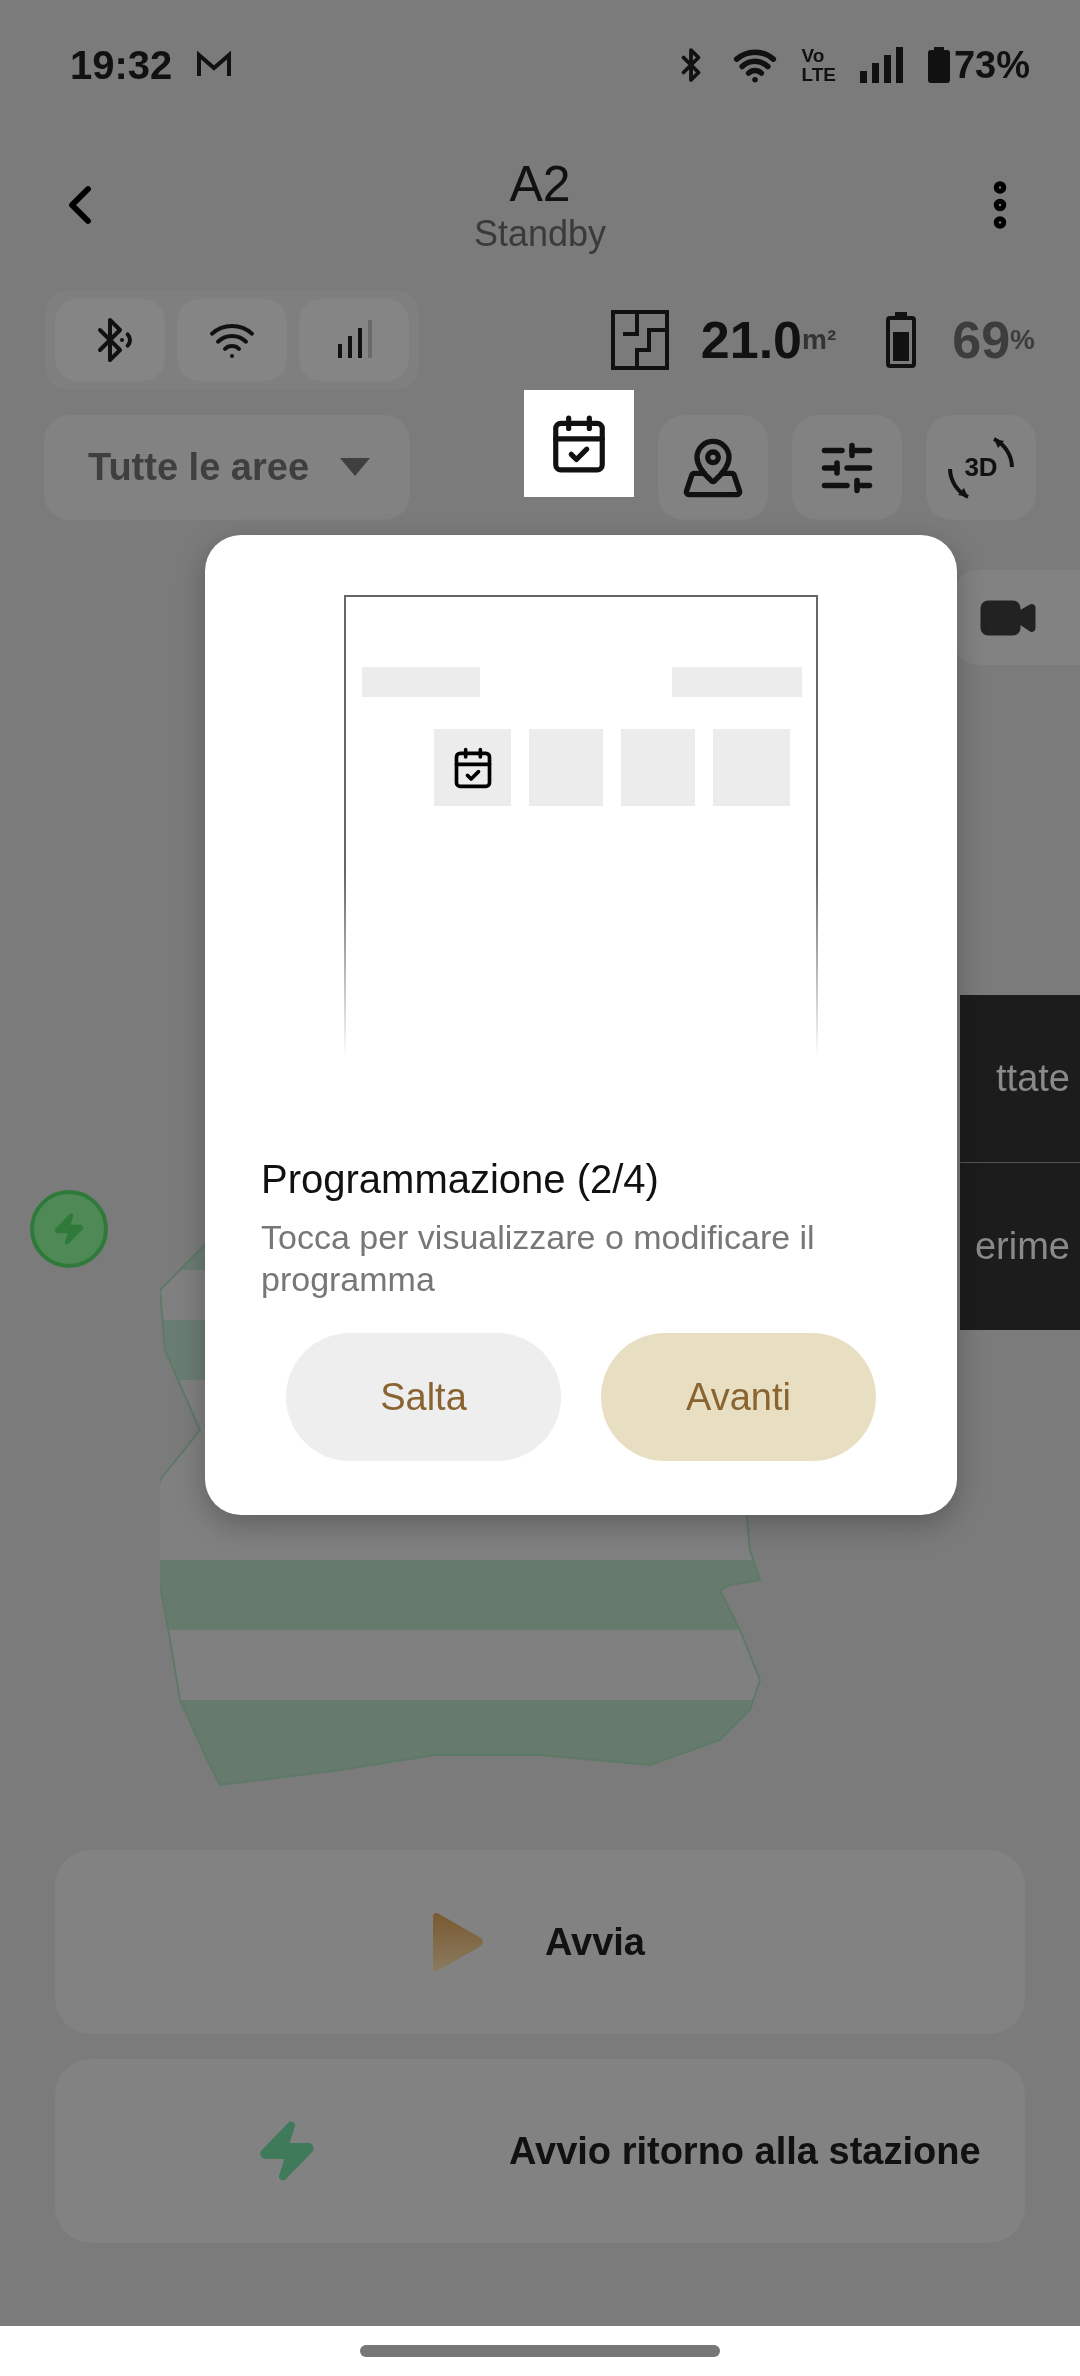 The height and width of the screenshot is (2376, 1080). Describe the element at coordinates (540, 184) in the screenshot. I see `device-title: A2` at that location.